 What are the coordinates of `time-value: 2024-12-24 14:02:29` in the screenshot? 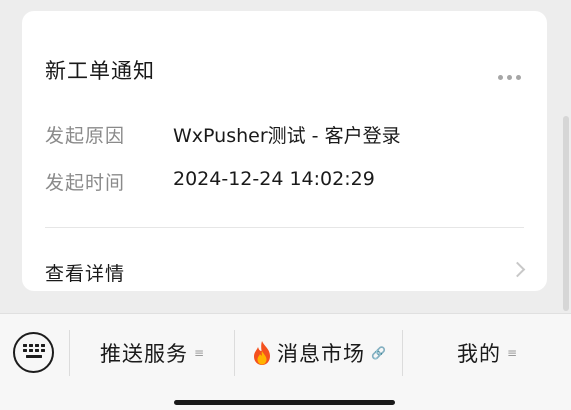 It's located at (274, 179).